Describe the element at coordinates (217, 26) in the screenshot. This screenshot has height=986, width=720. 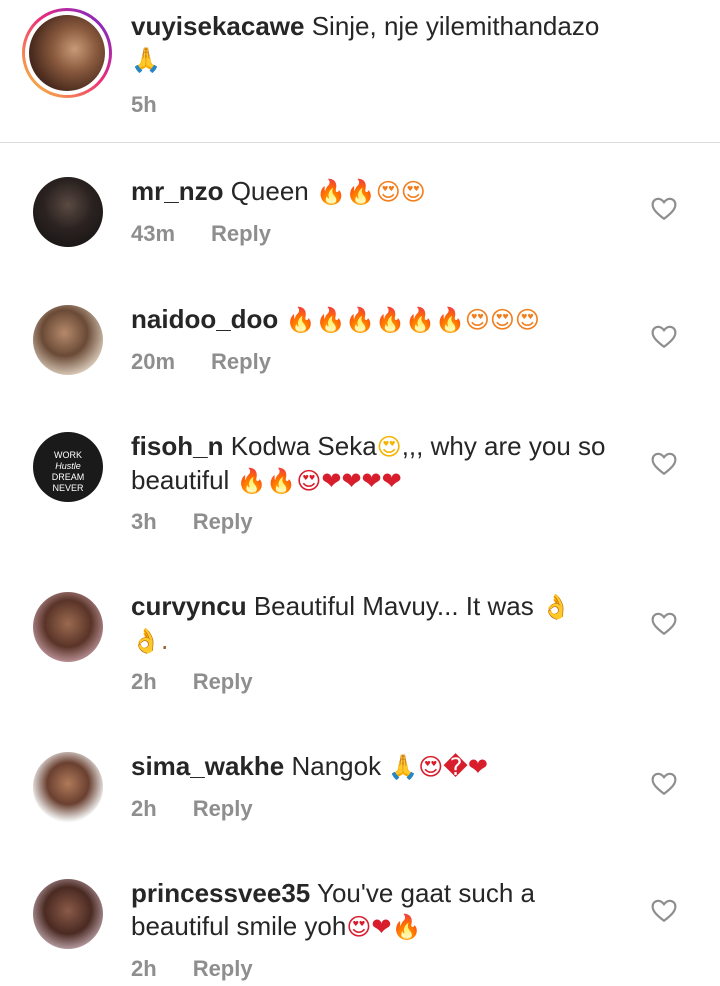
I see `caption-username: vuyisekacawe` at that location.